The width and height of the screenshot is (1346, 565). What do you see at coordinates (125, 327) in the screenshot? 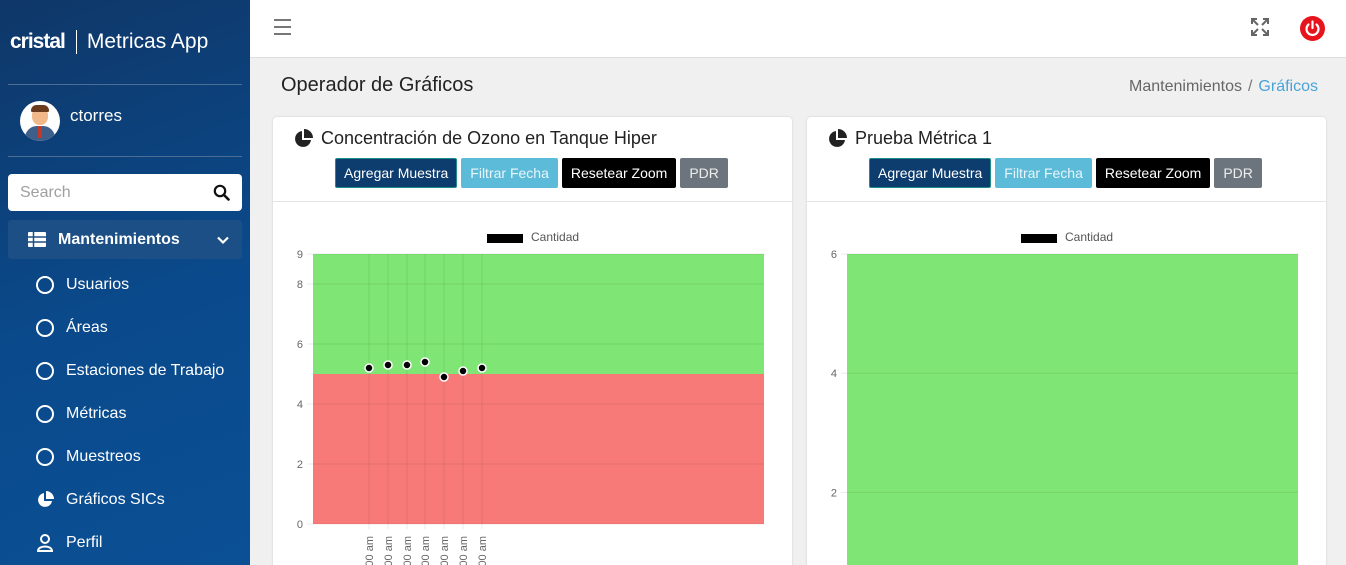
I see `sidebar-item-areas: Áreas` at bounding box center [125, 327].